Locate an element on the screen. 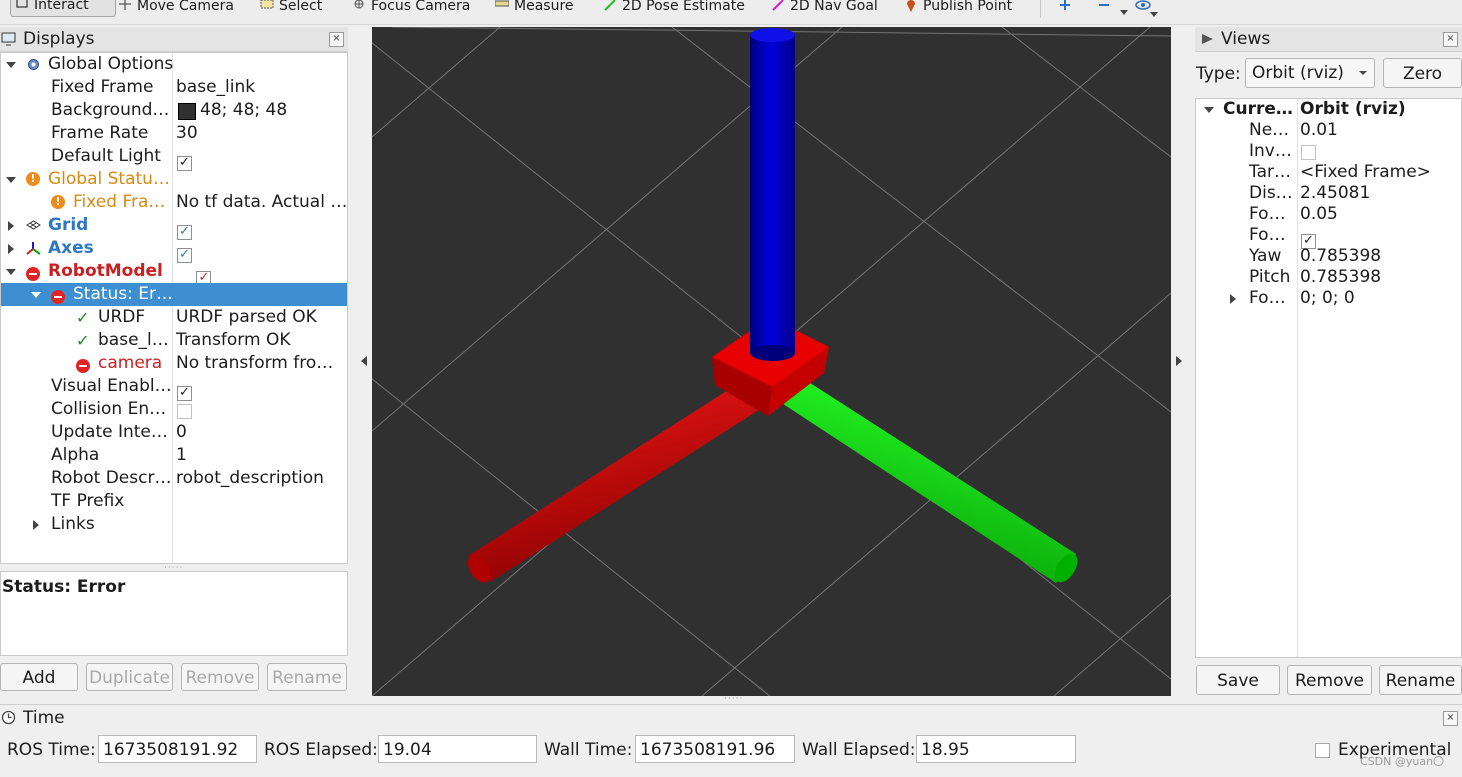 This screenshot has height=777, width=1462. view-row-focal-shape-size: Fo… 0.05 is located at coordinates (1328, 214).